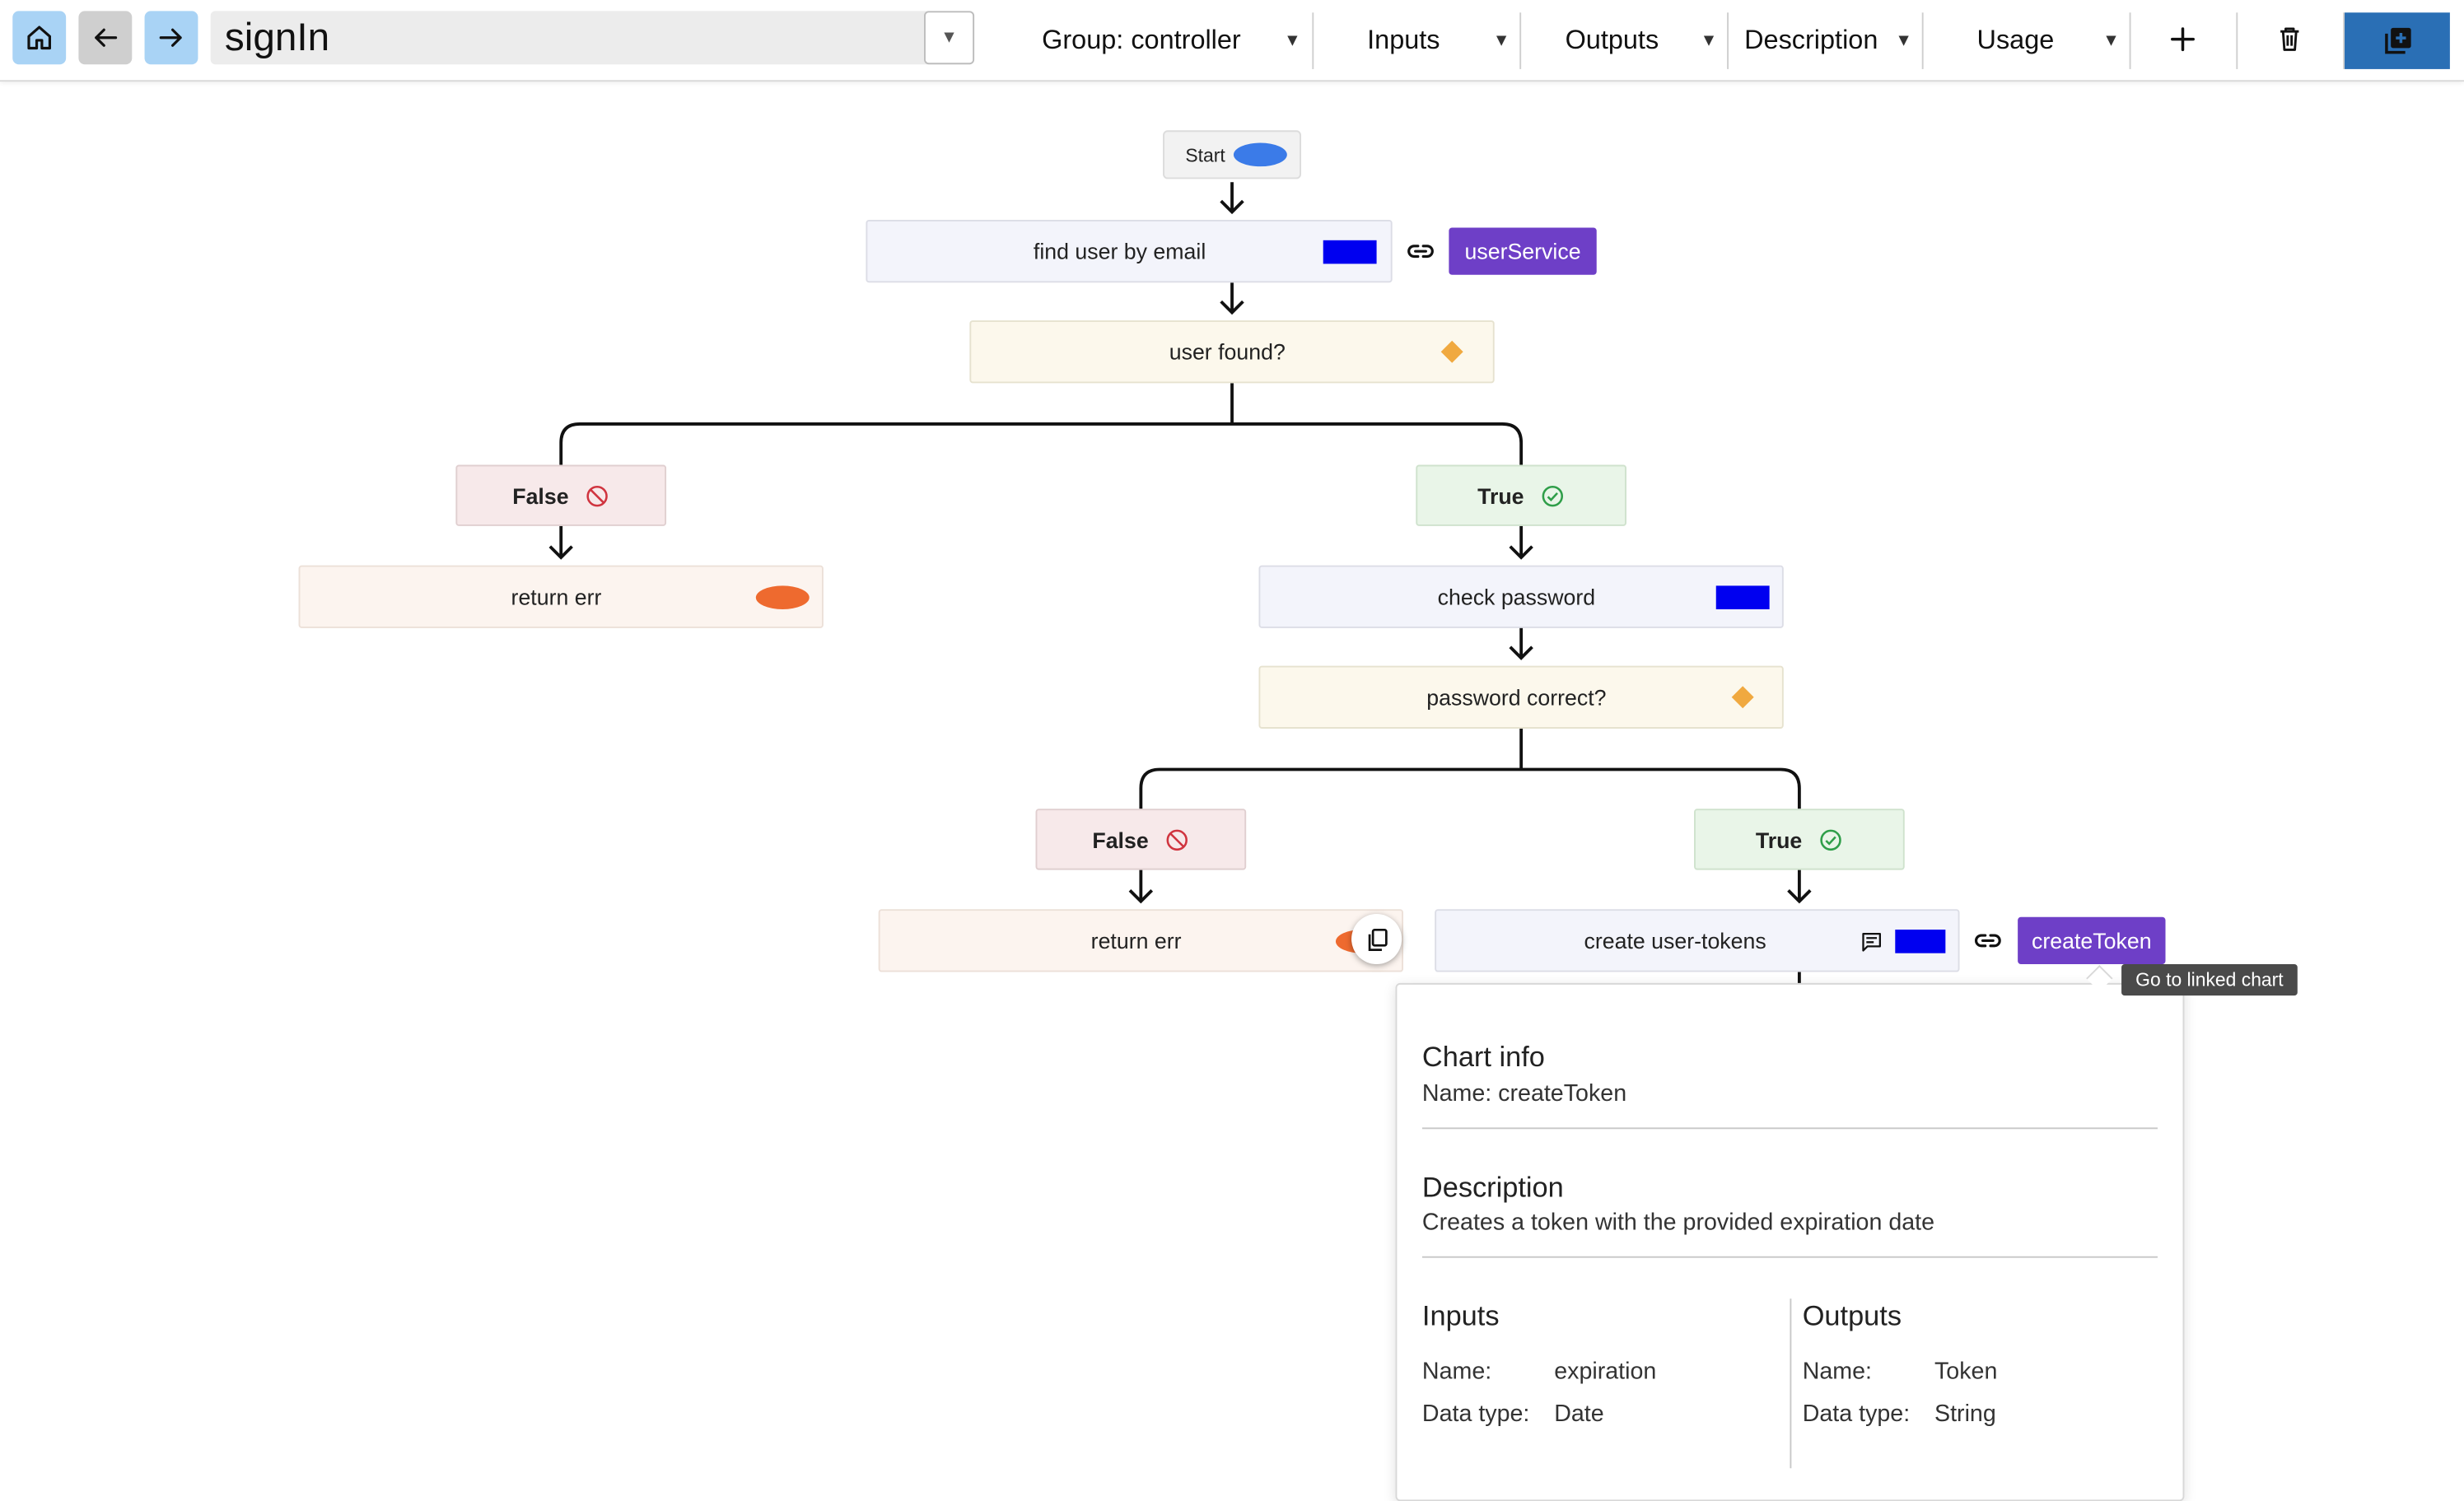 The height and width of the screenshot is (1501, 2464). I want to click on add-button, so click(2183, 39).